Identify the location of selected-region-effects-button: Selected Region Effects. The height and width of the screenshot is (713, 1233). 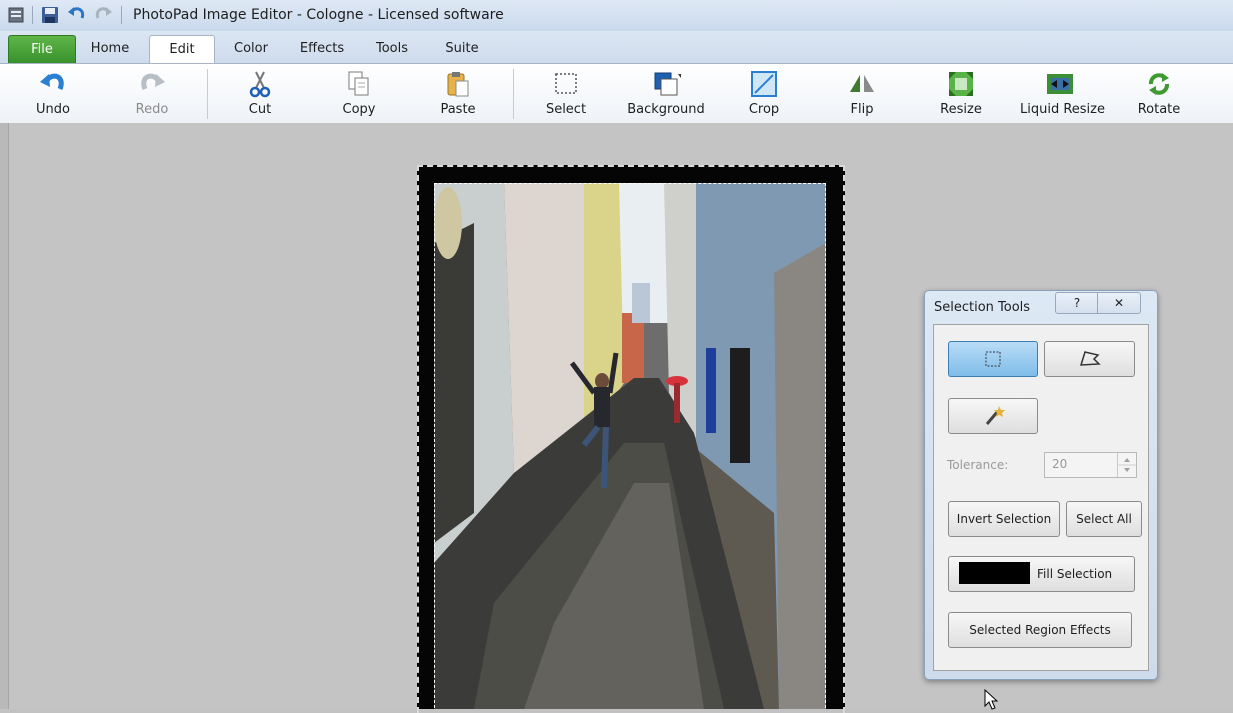
(1040, 630).